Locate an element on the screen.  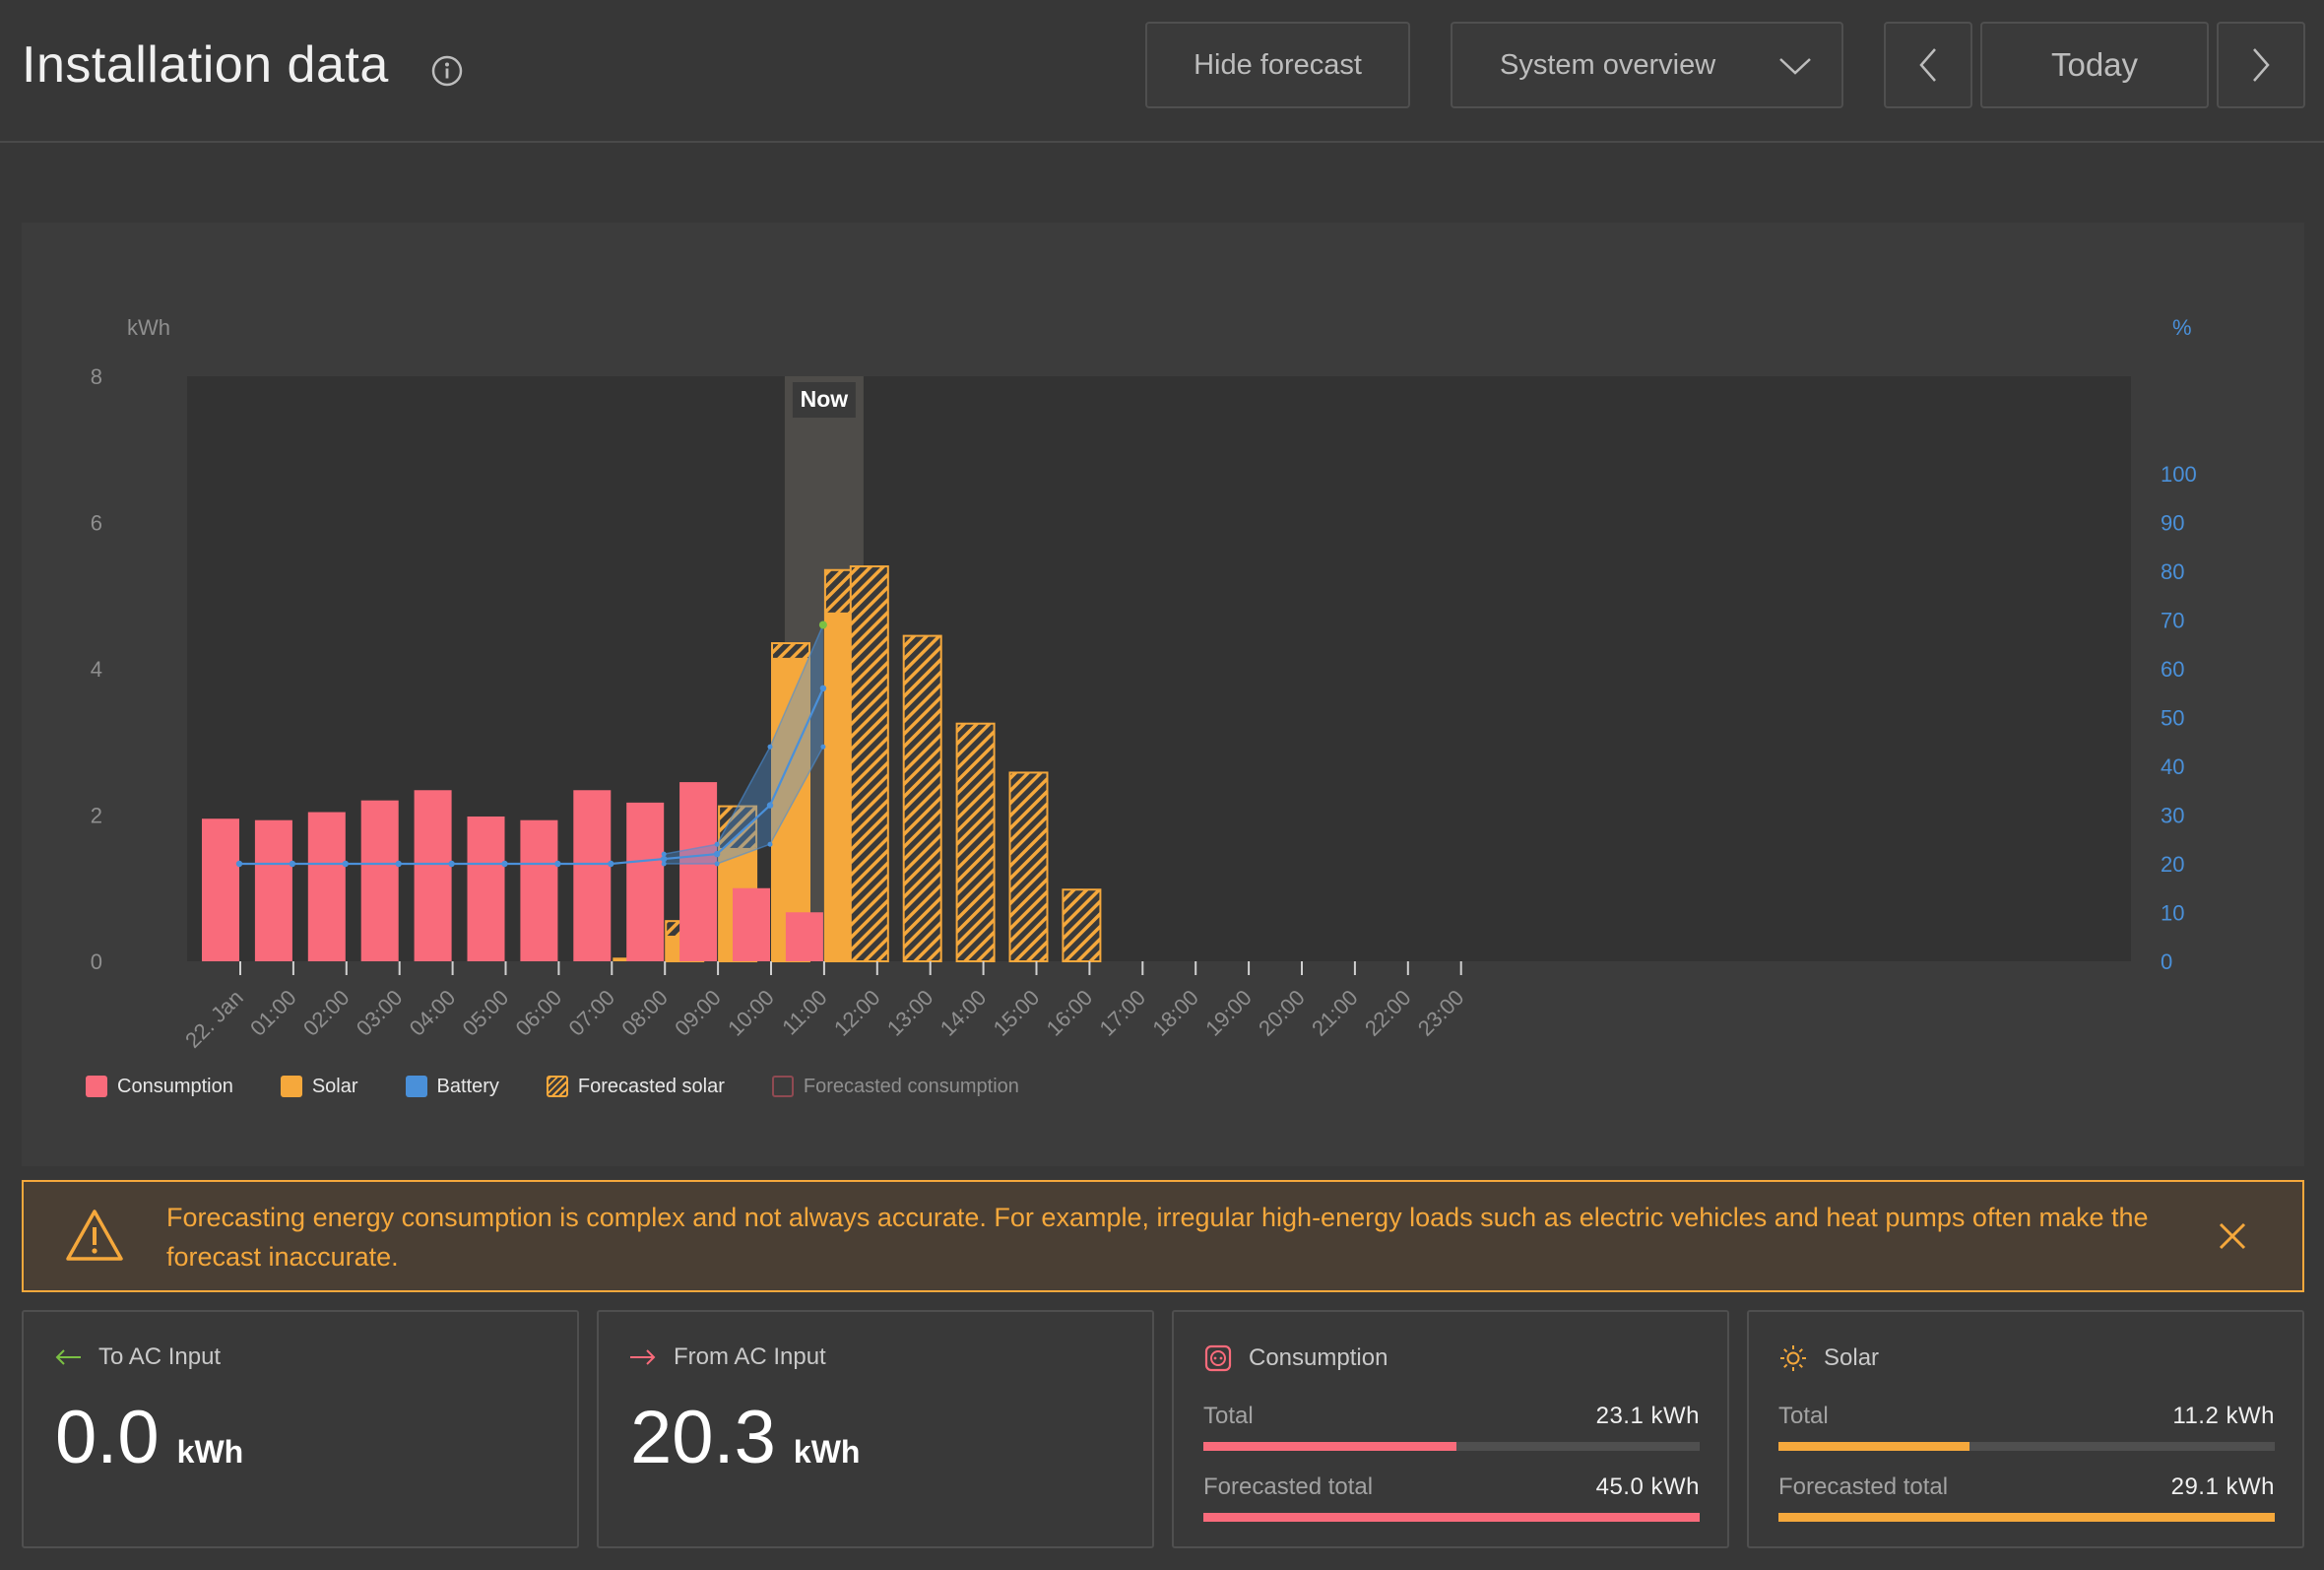
x-tick-label: 03:00 is located at coordinates (380, 1013).